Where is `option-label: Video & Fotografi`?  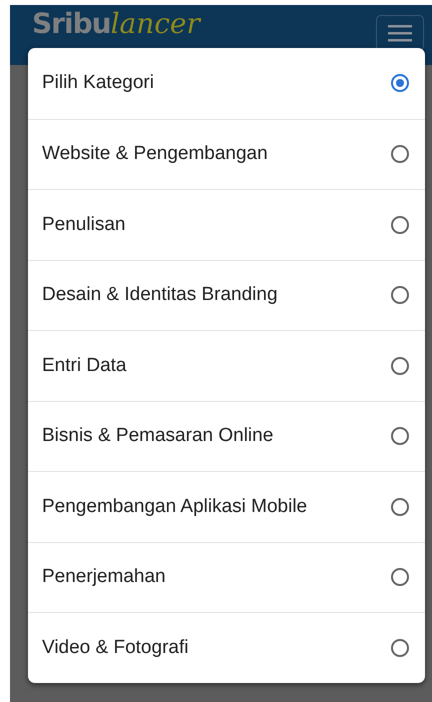
option-label: Video & Fotografi is located at coordinates (115, 647).